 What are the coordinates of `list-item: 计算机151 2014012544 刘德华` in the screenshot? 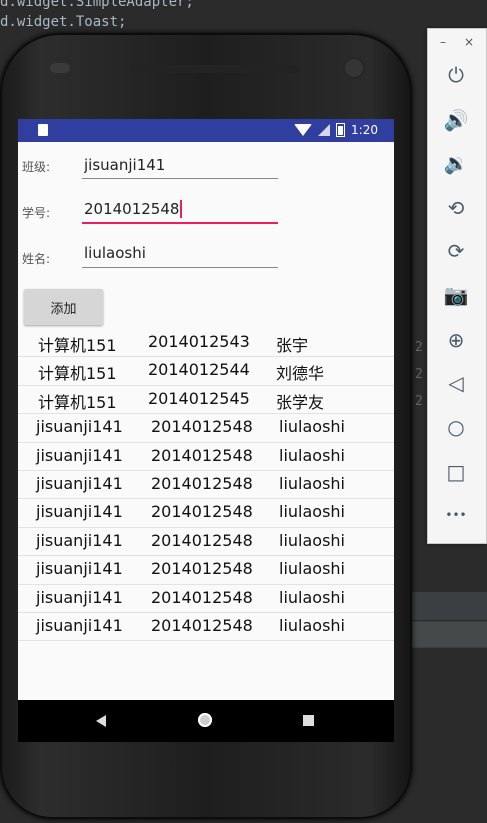 It's located at (206, 371).